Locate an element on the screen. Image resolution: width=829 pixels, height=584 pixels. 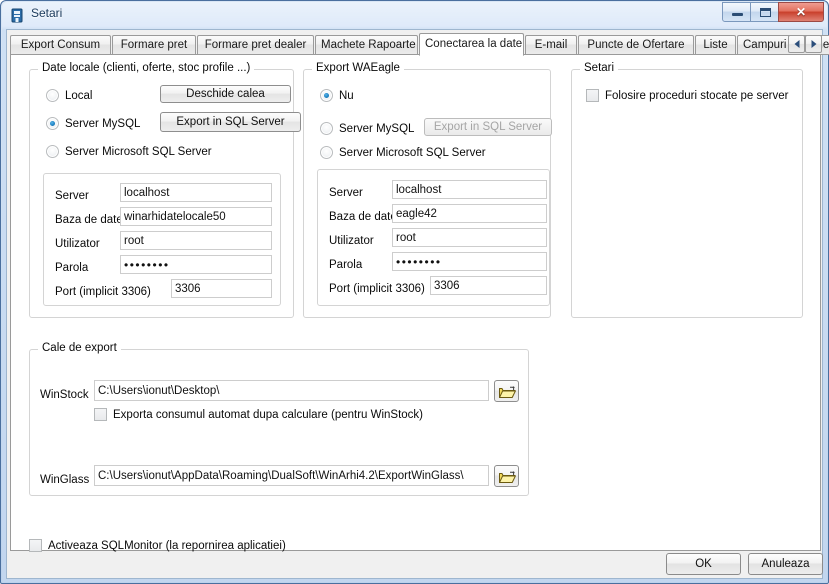
eagle-field-label-baza: Baza de date is located at coordinates (363, 217).